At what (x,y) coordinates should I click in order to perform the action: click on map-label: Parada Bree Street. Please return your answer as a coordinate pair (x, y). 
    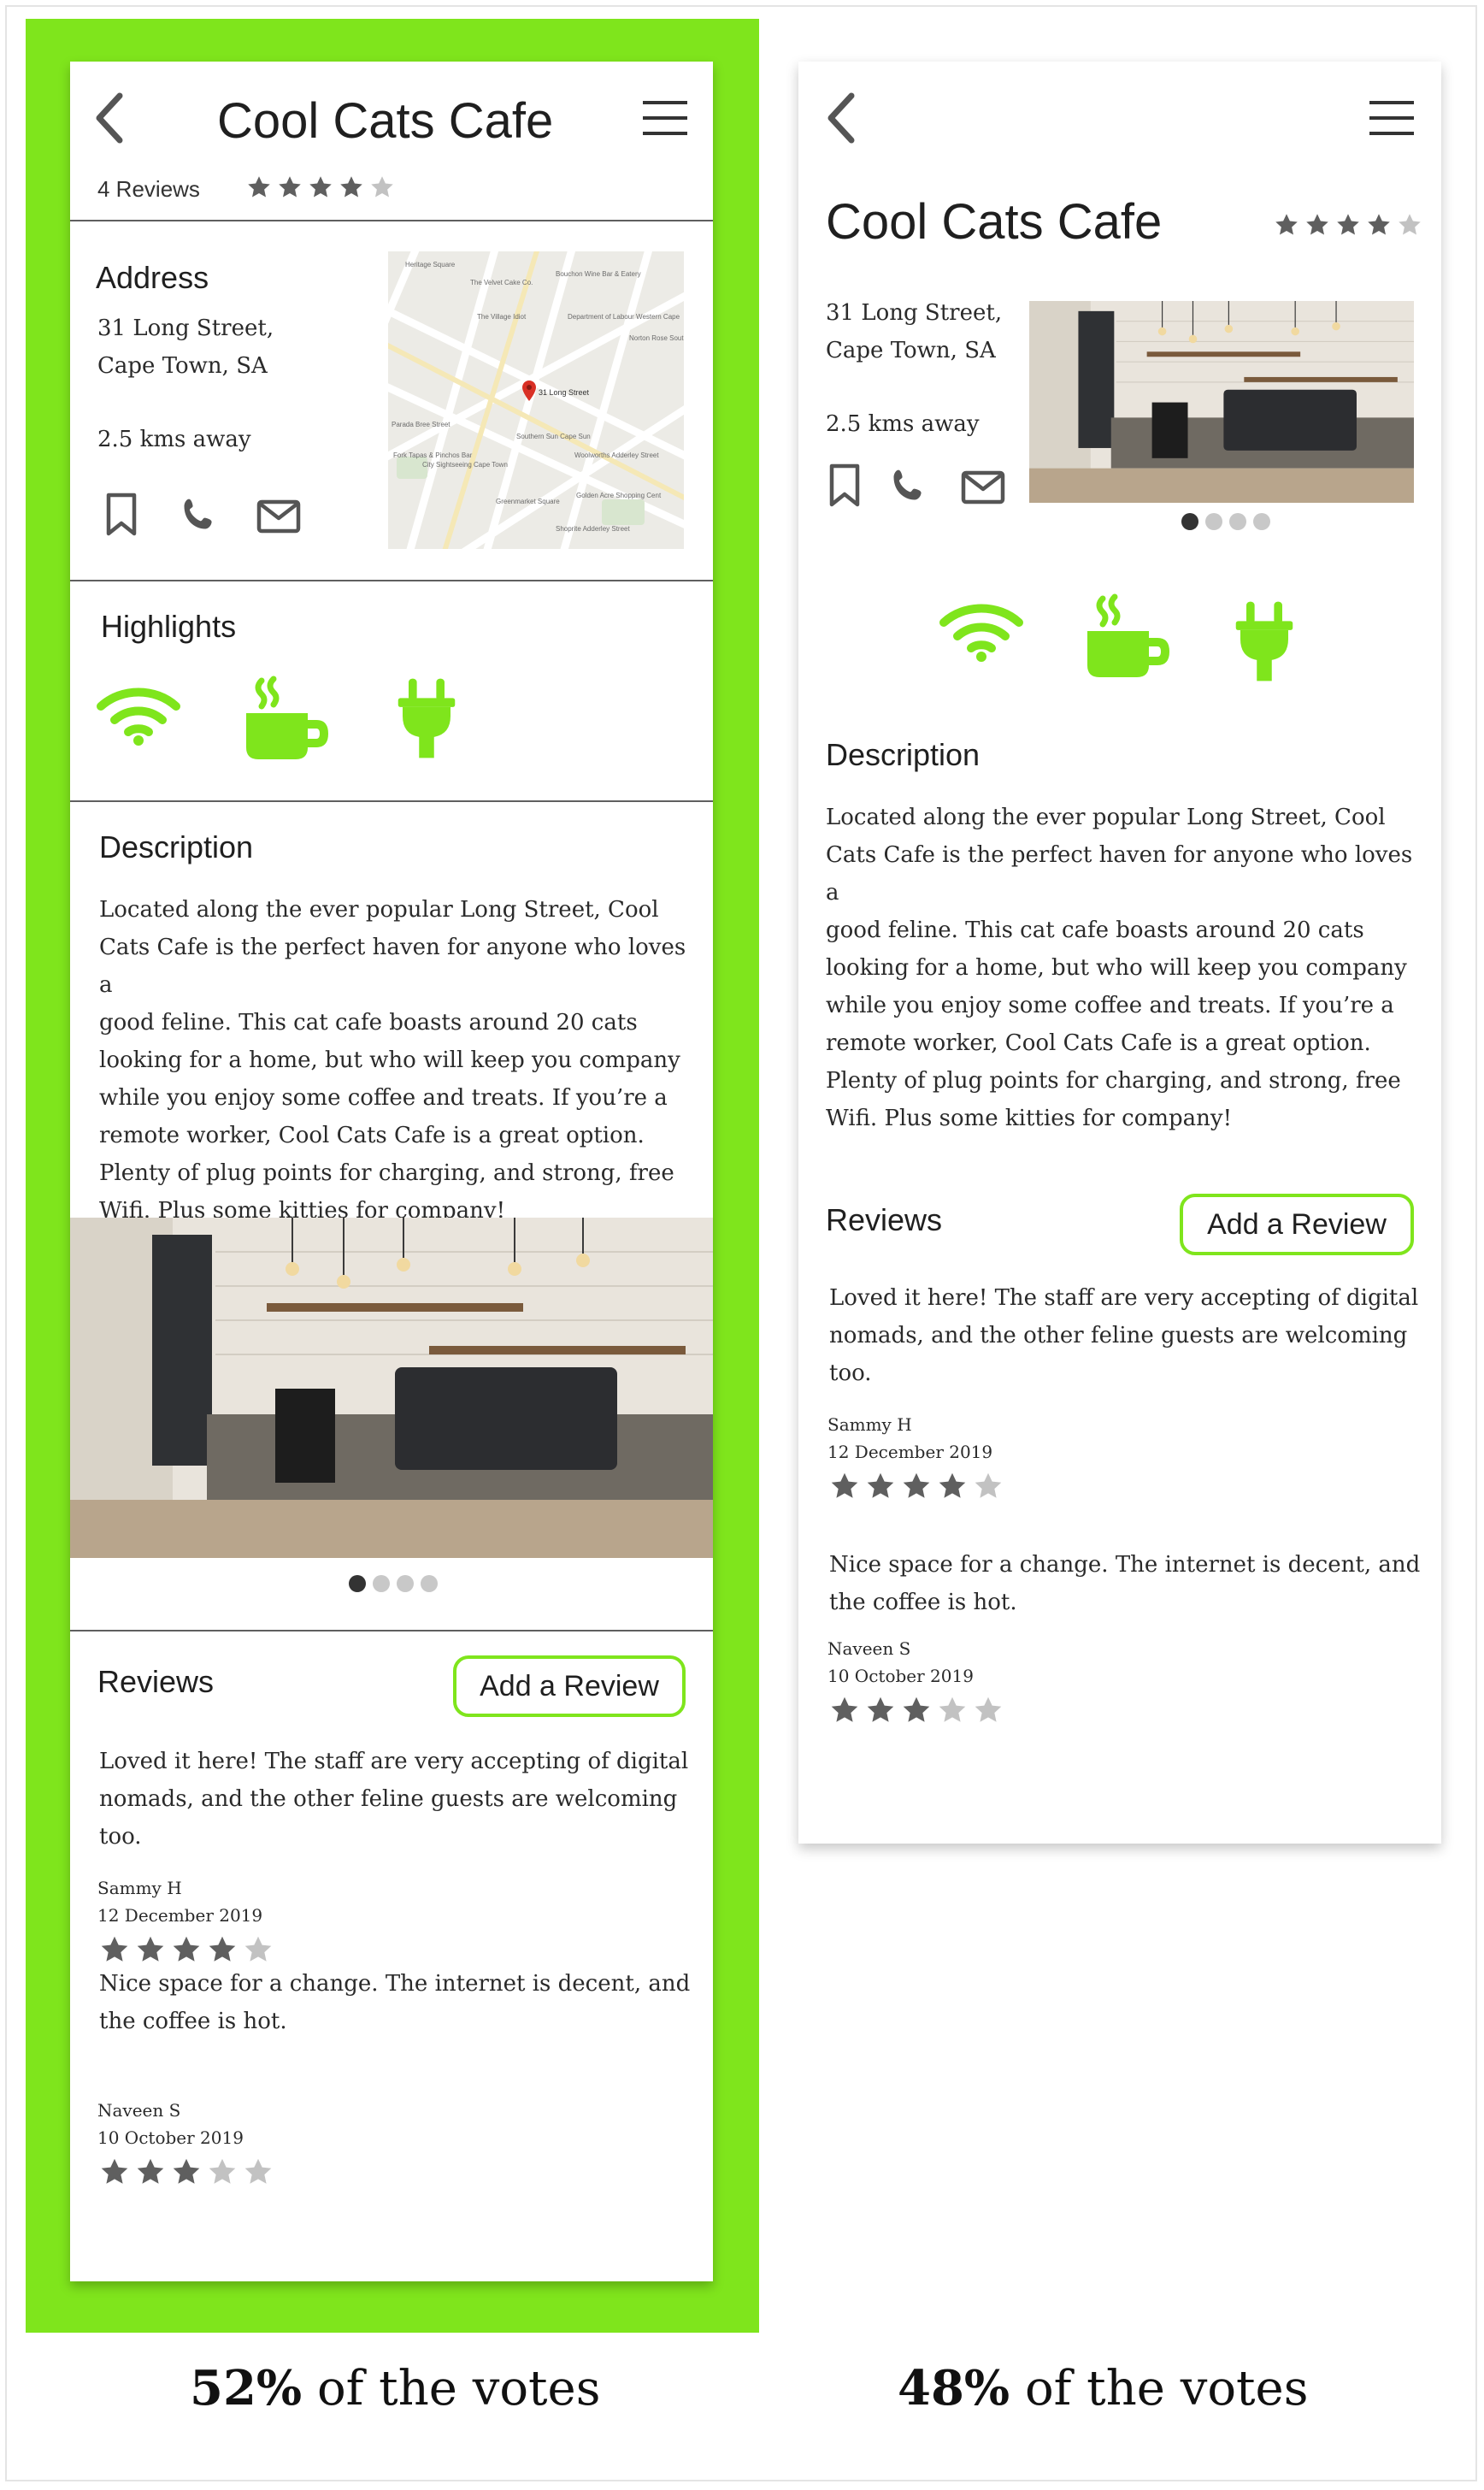
    Looking at the image, I should click on (421, 424).